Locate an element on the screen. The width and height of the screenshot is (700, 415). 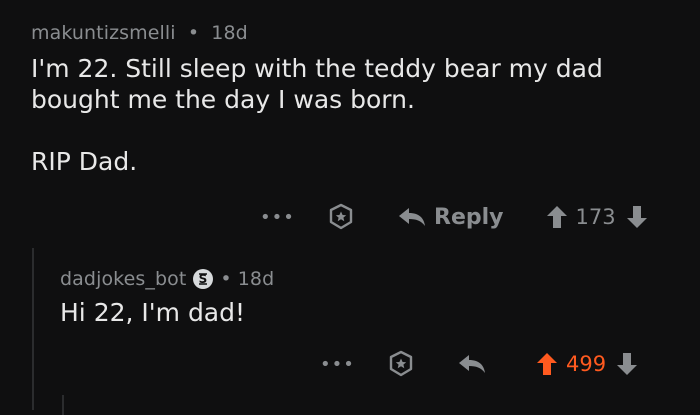
vote-score: 173 is located at coordinates (595, 217).